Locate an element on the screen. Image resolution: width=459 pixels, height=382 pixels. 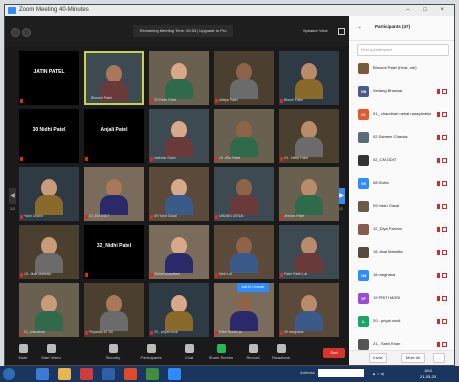
ie-icon is located at coordinates (42, 374).